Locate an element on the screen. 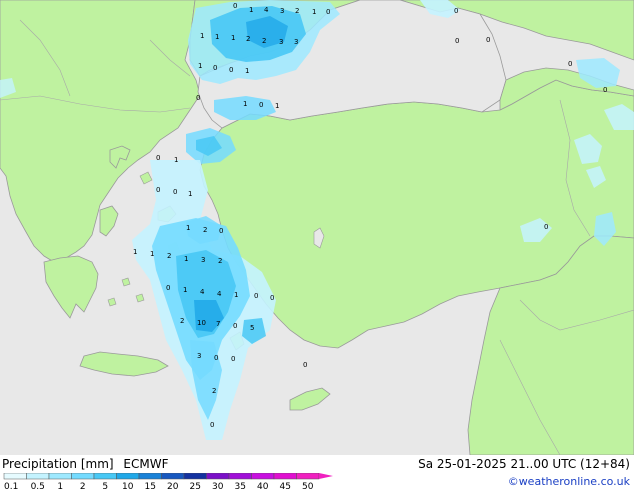 The height and width of the screenshot is (490, 634). value-label: 5 is located at coordinates (252, 328).